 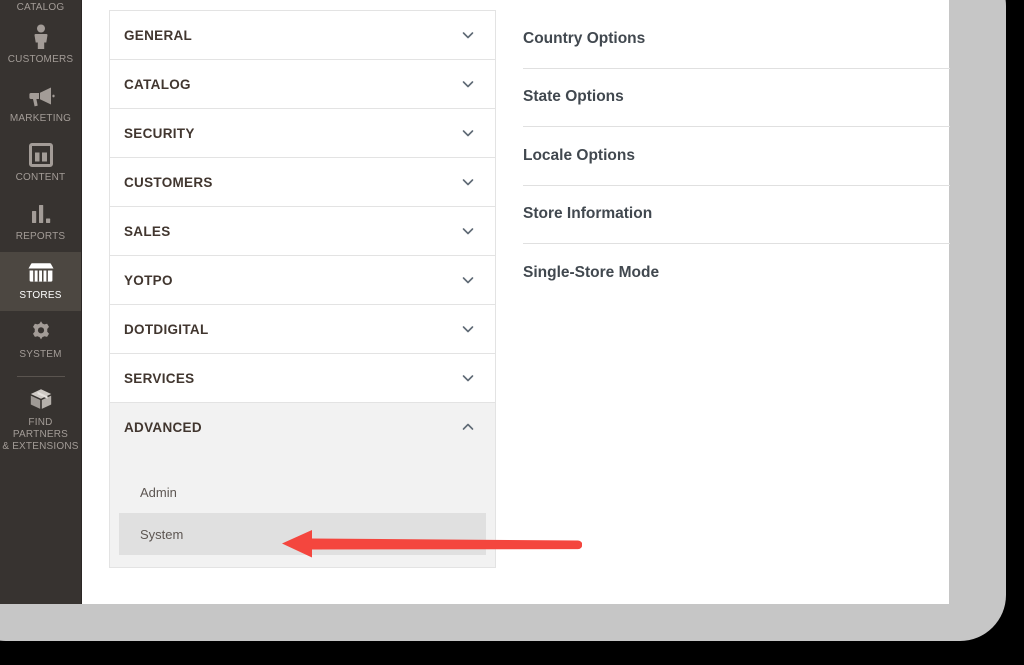 I want to click on sidebar-item-customers: CUSTOMERS, so click(x=40, y=45).